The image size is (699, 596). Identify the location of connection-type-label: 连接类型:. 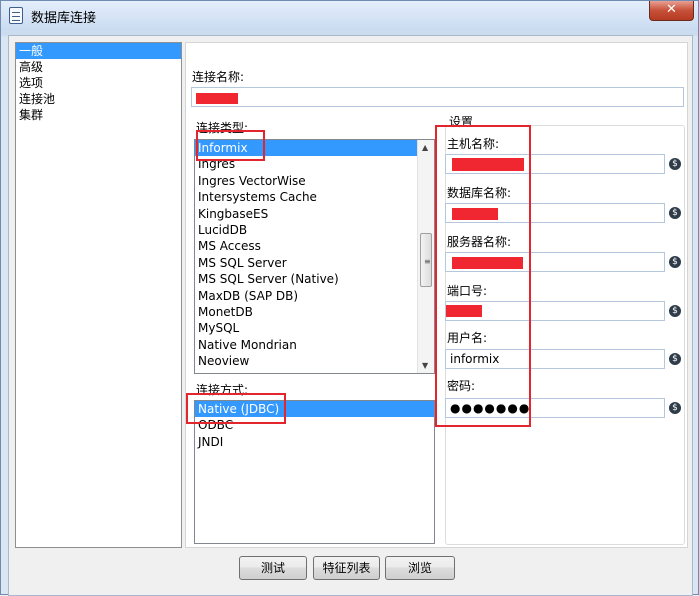
(222, 128).